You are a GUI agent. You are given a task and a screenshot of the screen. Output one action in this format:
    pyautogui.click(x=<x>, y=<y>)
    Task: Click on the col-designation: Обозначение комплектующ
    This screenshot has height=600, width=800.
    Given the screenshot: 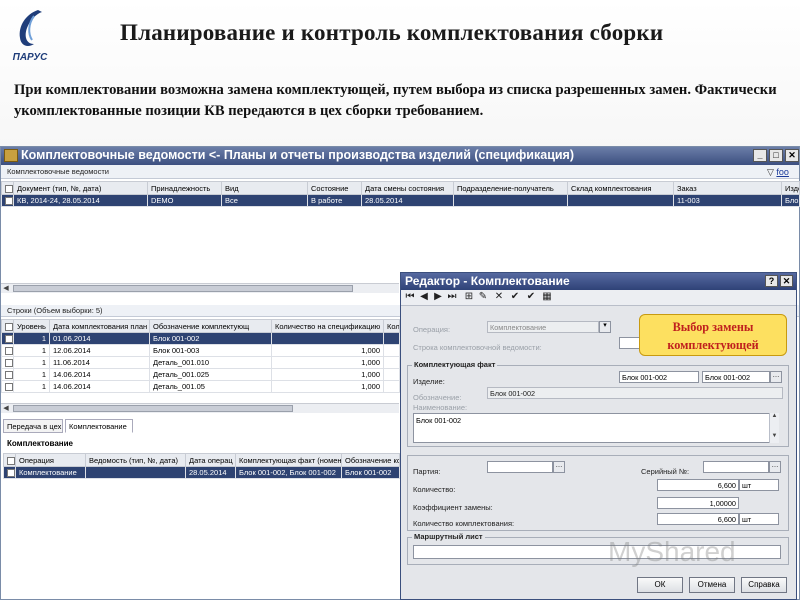 What is the action you would take?
    pyautogui.click(x=210, y=326)
    